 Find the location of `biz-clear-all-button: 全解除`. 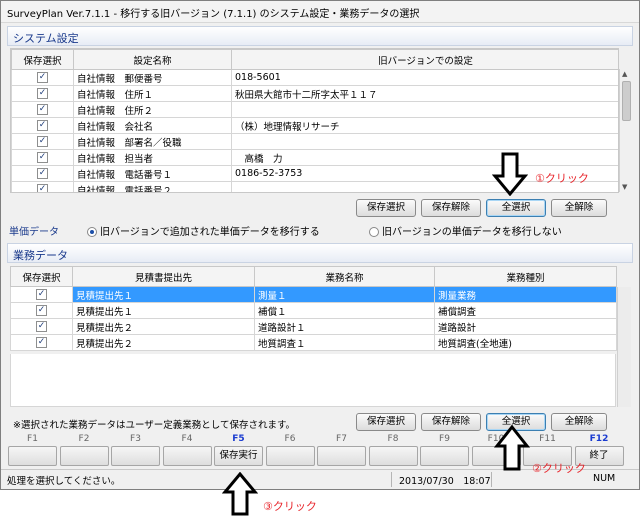

biz-clear-all-button: 全解除 is located at coordinates (579, 422).